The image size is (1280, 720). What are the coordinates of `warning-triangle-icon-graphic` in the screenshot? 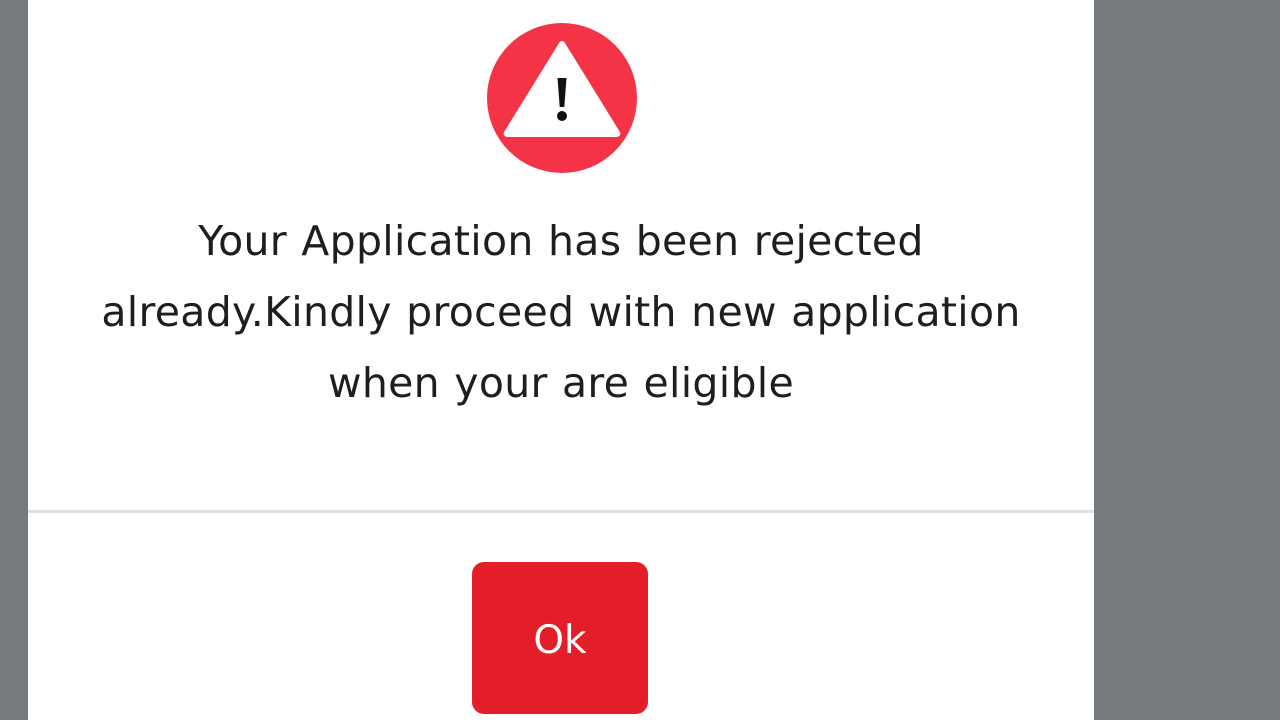 It's located at (562, 89).